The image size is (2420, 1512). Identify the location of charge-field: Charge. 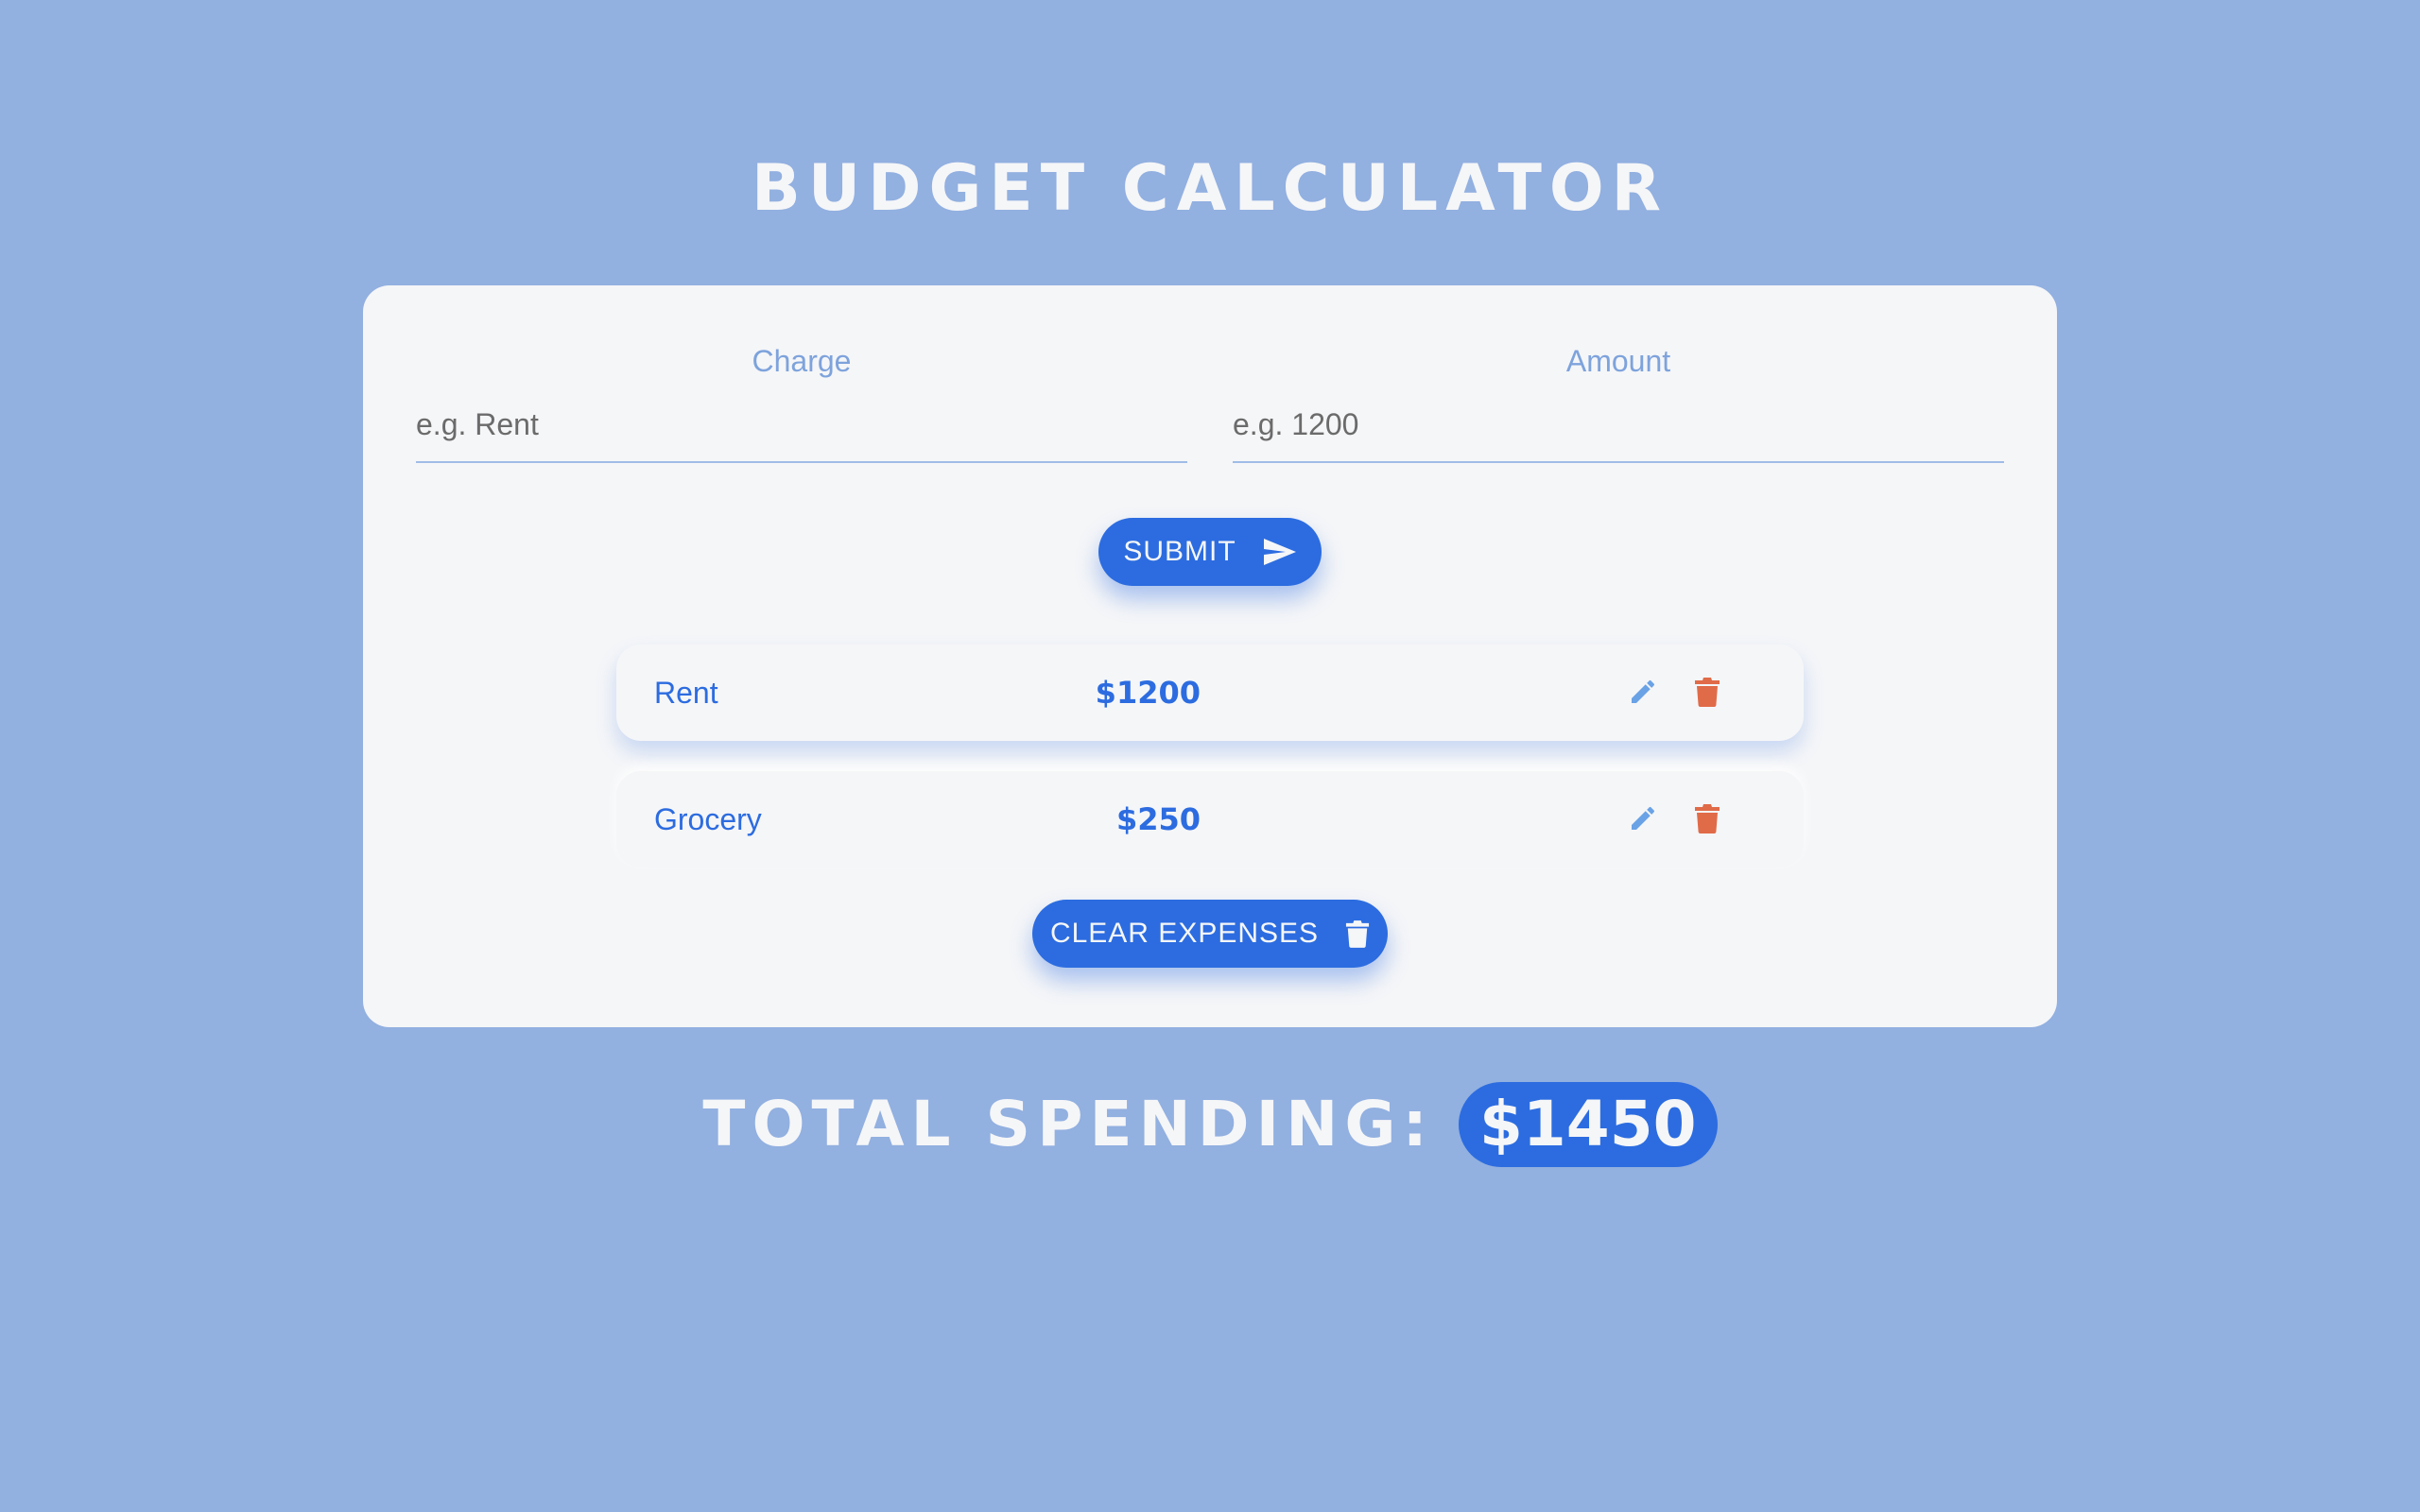
(801, 402).